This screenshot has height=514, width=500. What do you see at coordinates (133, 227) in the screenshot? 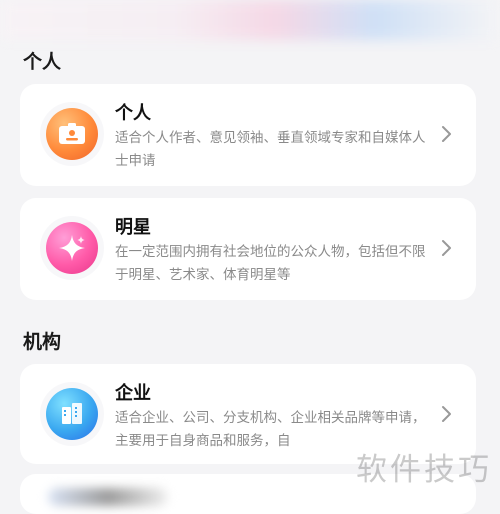
I see `card-title: 明星` at bounding box center [133, 227].